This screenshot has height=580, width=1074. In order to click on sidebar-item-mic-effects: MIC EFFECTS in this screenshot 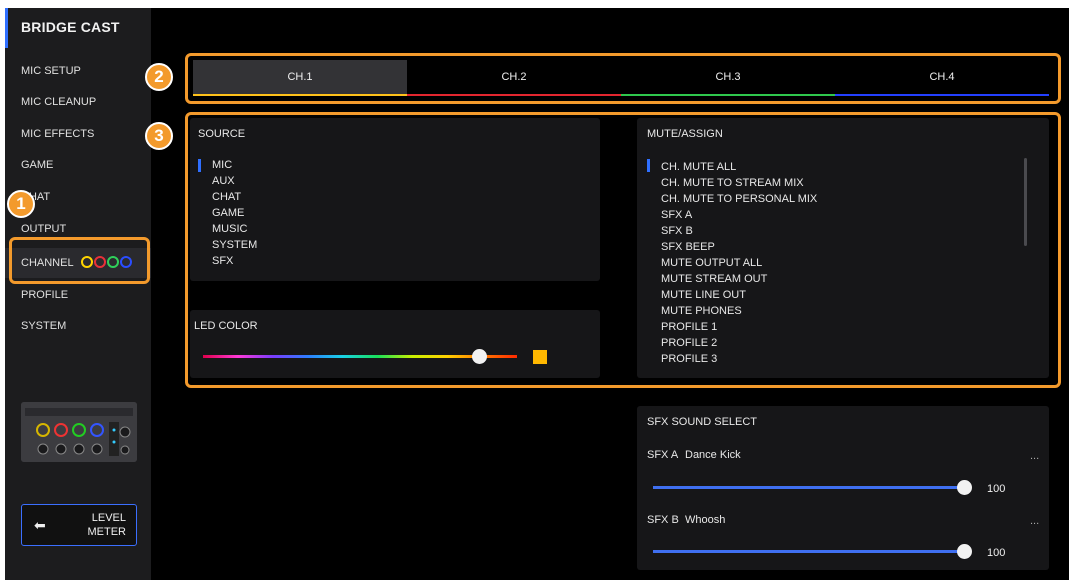, I will do `click(78, 134)`.